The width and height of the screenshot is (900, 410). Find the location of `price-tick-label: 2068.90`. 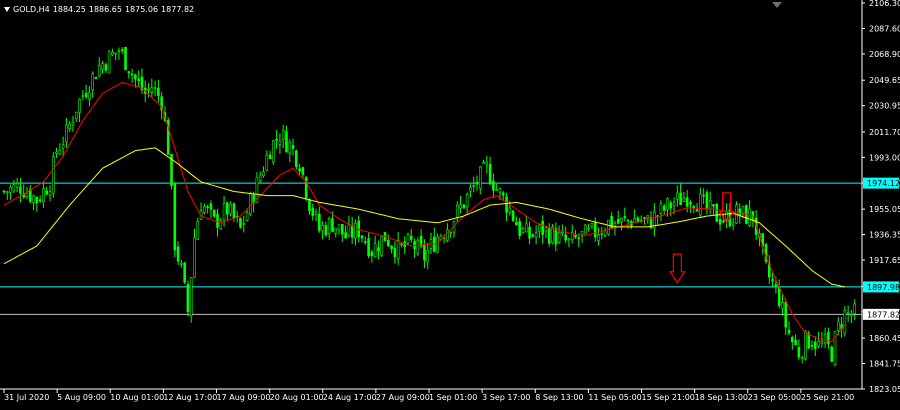

price-tick-label: 2068.90 is located at coordinates (884, 54).